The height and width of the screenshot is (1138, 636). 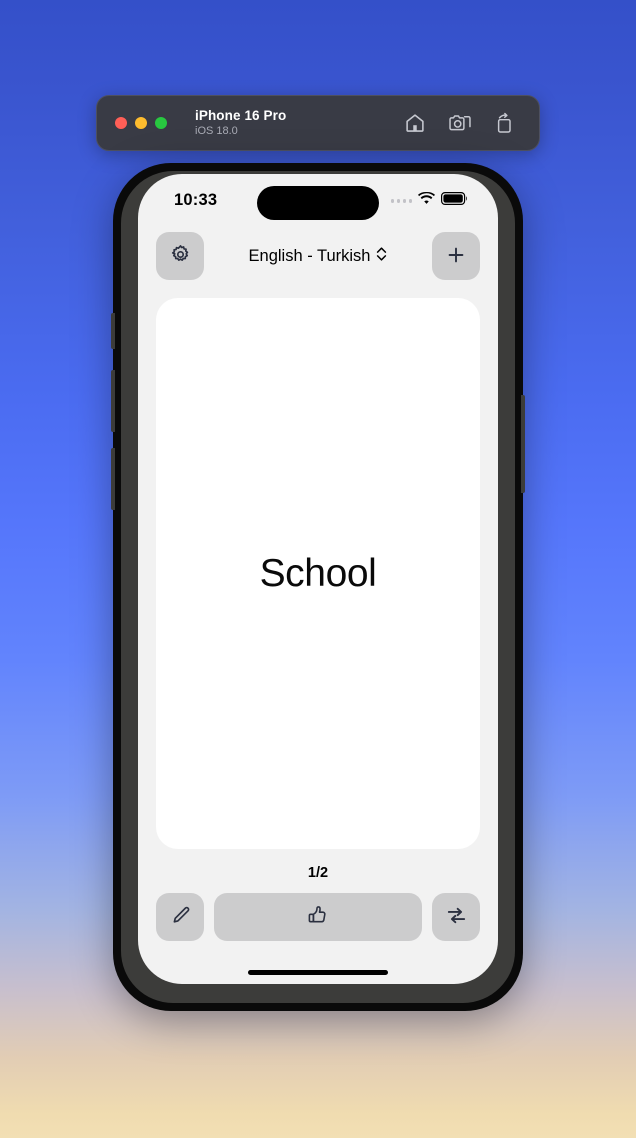 I want to click on thumbs-up-icon, so click(x=318, y=917).